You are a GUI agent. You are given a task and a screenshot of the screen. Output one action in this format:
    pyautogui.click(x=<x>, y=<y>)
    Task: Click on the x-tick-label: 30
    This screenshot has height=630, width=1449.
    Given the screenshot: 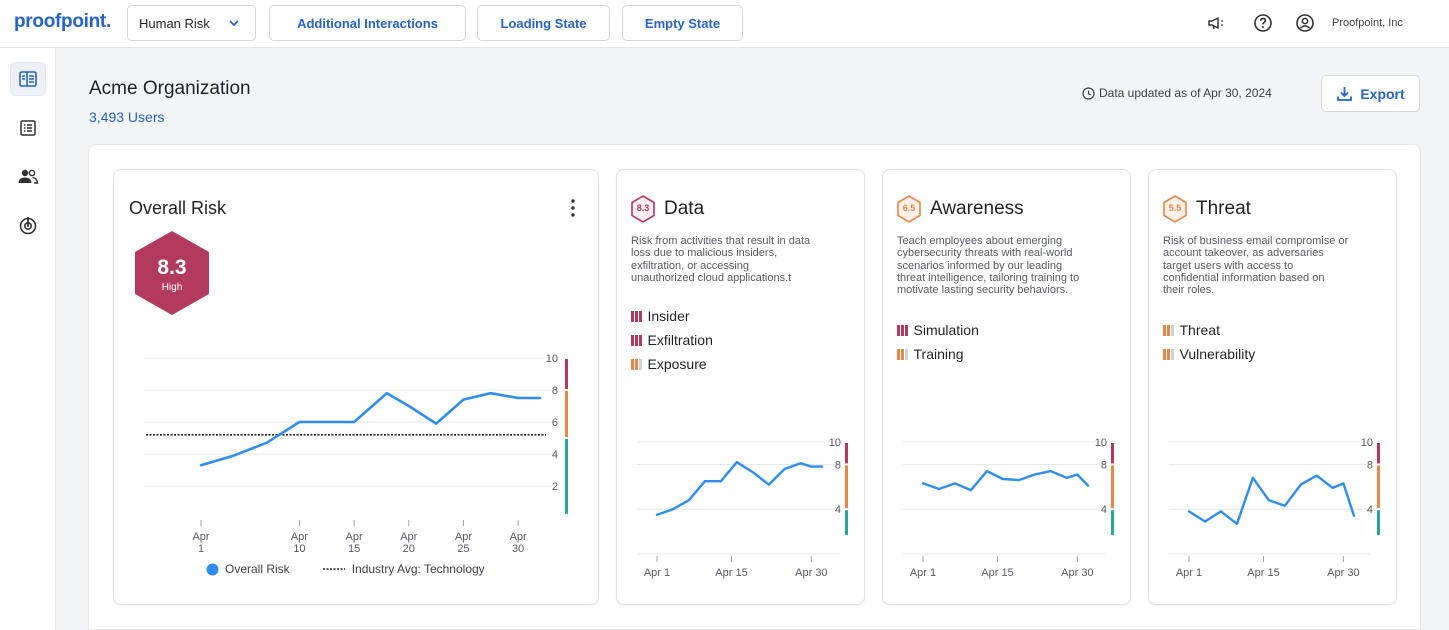 What is the action you would take?
    pyautogui.click(x=518, y=549)
    